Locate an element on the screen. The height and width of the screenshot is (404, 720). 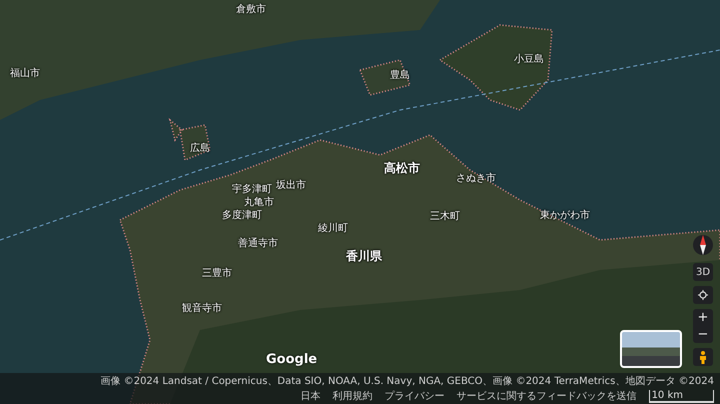
footer-link: 利用規約 is located at coordinates (352, 396).